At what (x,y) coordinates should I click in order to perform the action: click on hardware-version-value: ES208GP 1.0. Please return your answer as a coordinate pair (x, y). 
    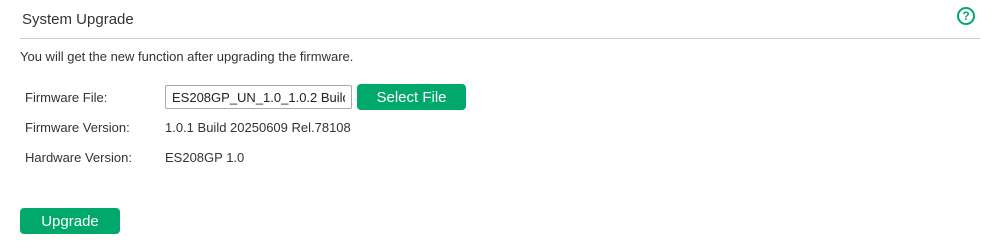
    Looking at the image, I should click on (205, 157).